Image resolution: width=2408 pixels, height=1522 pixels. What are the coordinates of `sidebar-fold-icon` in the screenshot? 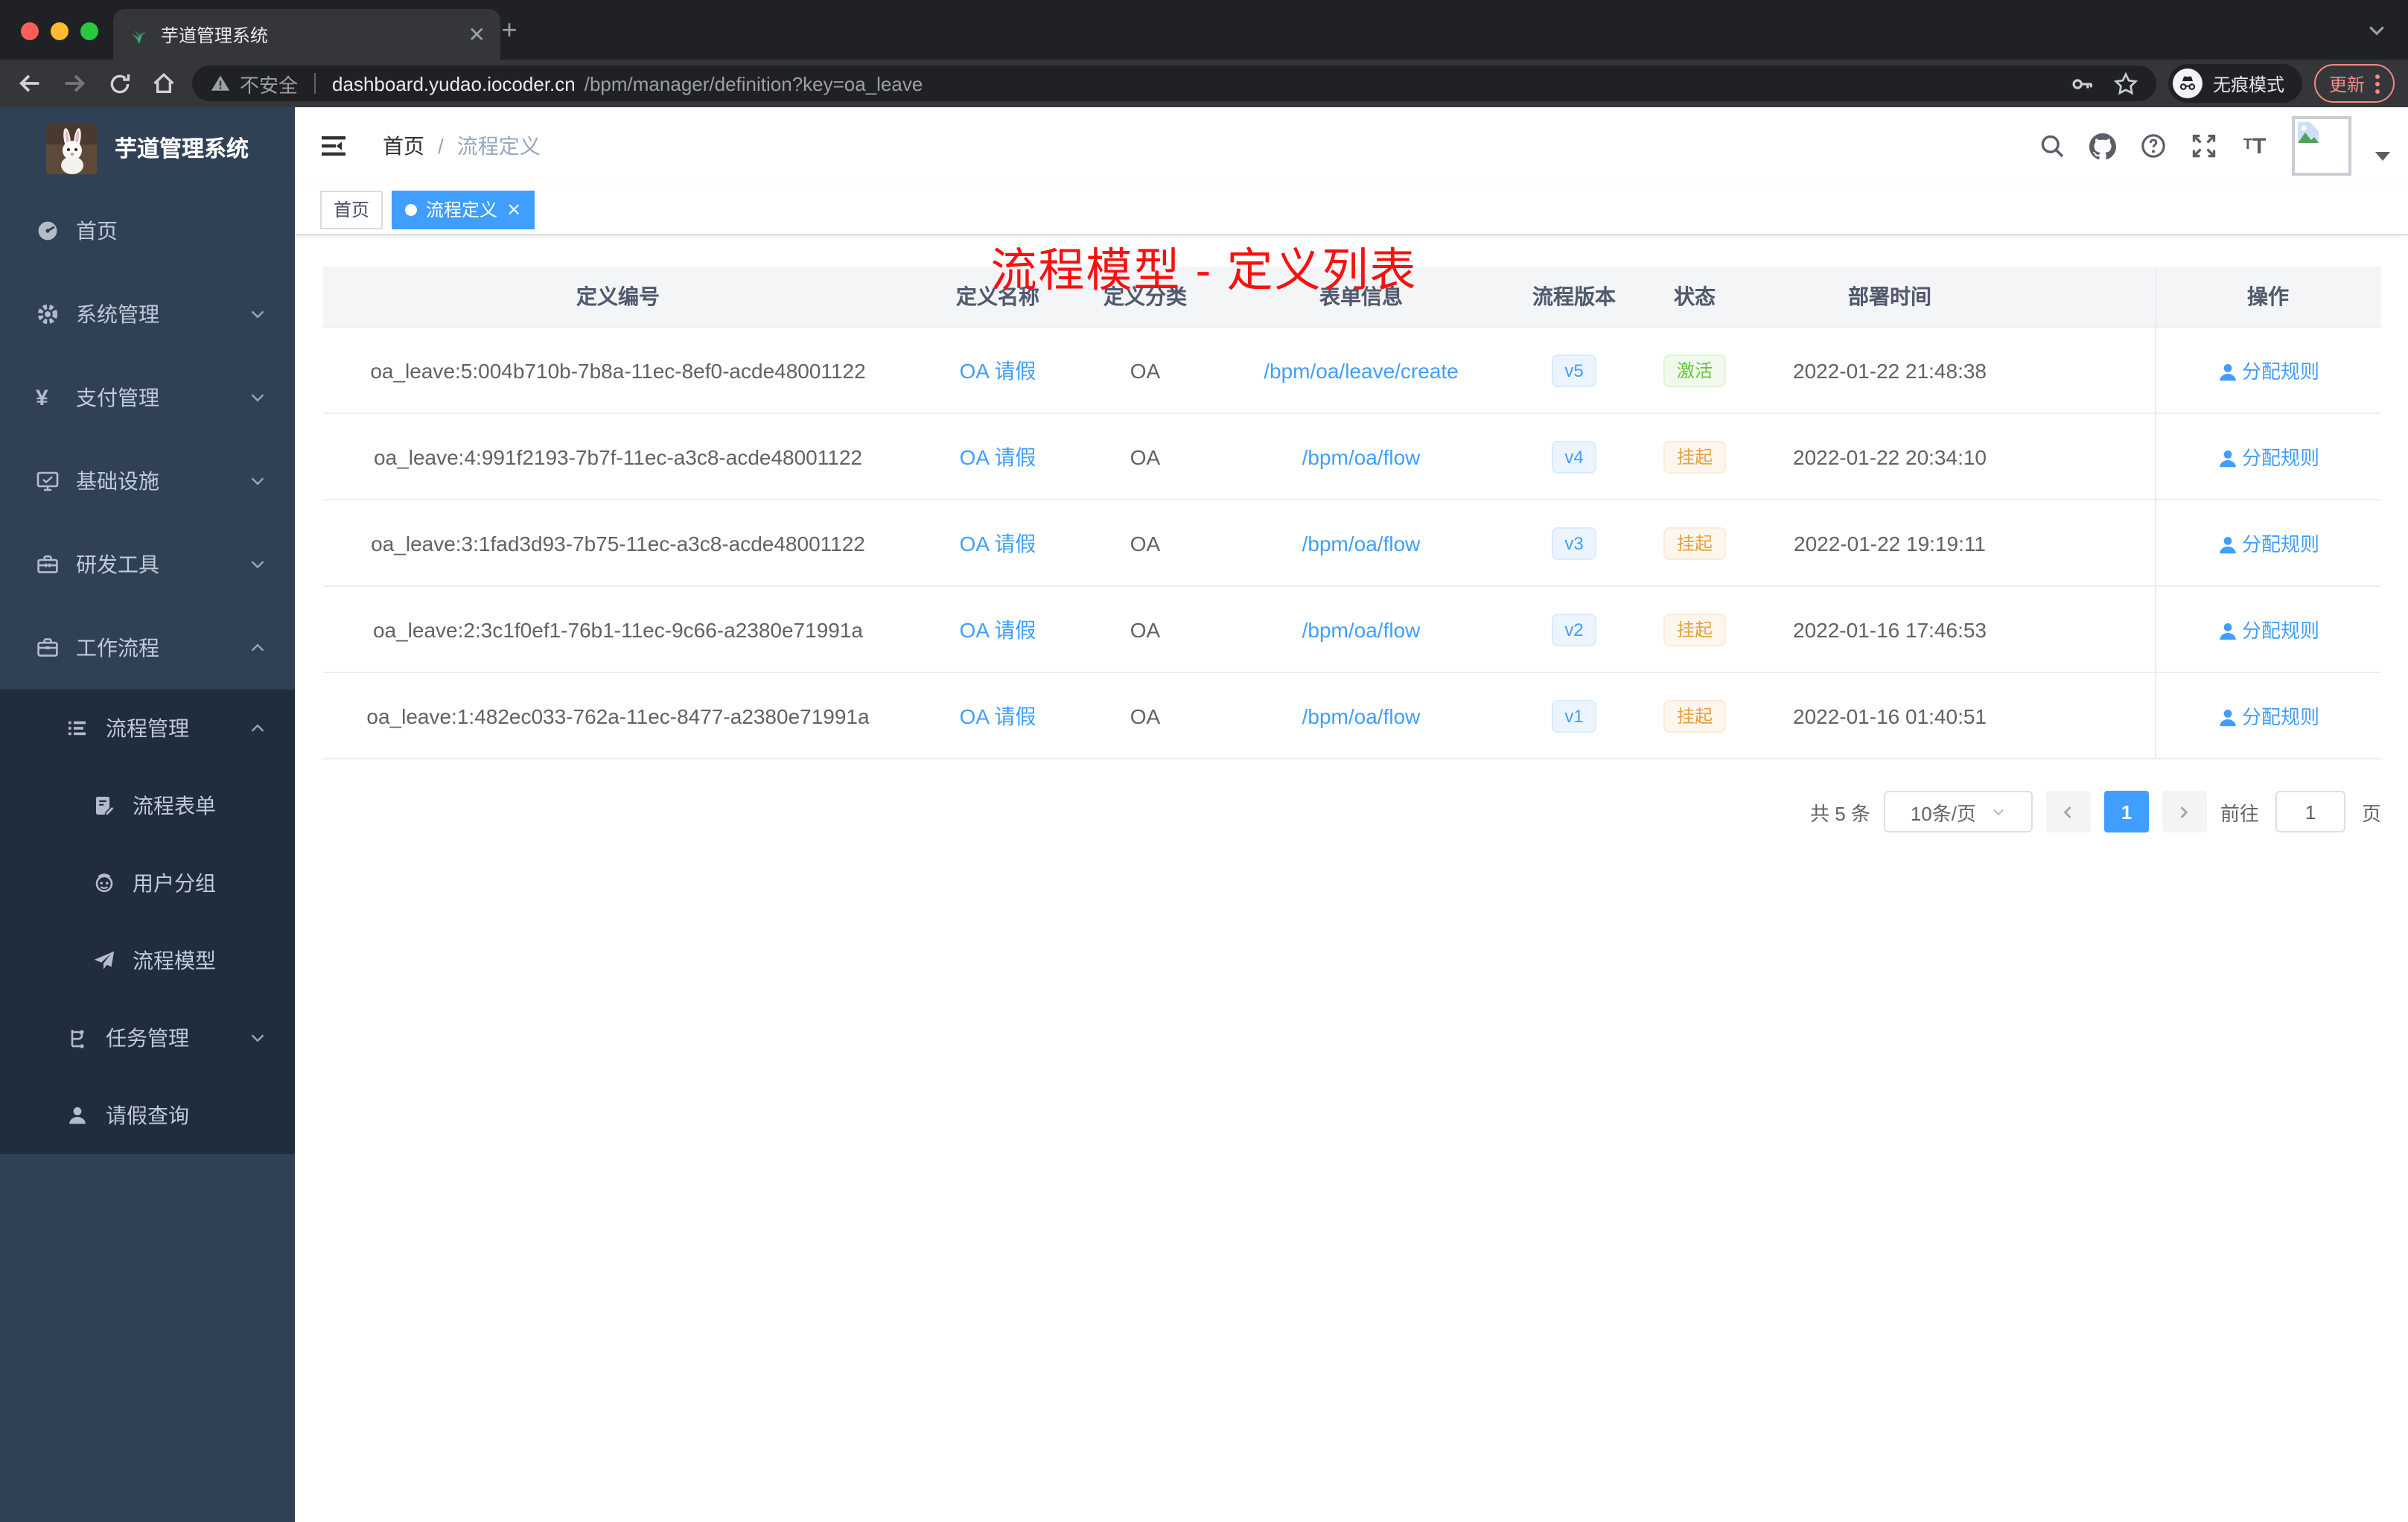 It's located at (333, 146).